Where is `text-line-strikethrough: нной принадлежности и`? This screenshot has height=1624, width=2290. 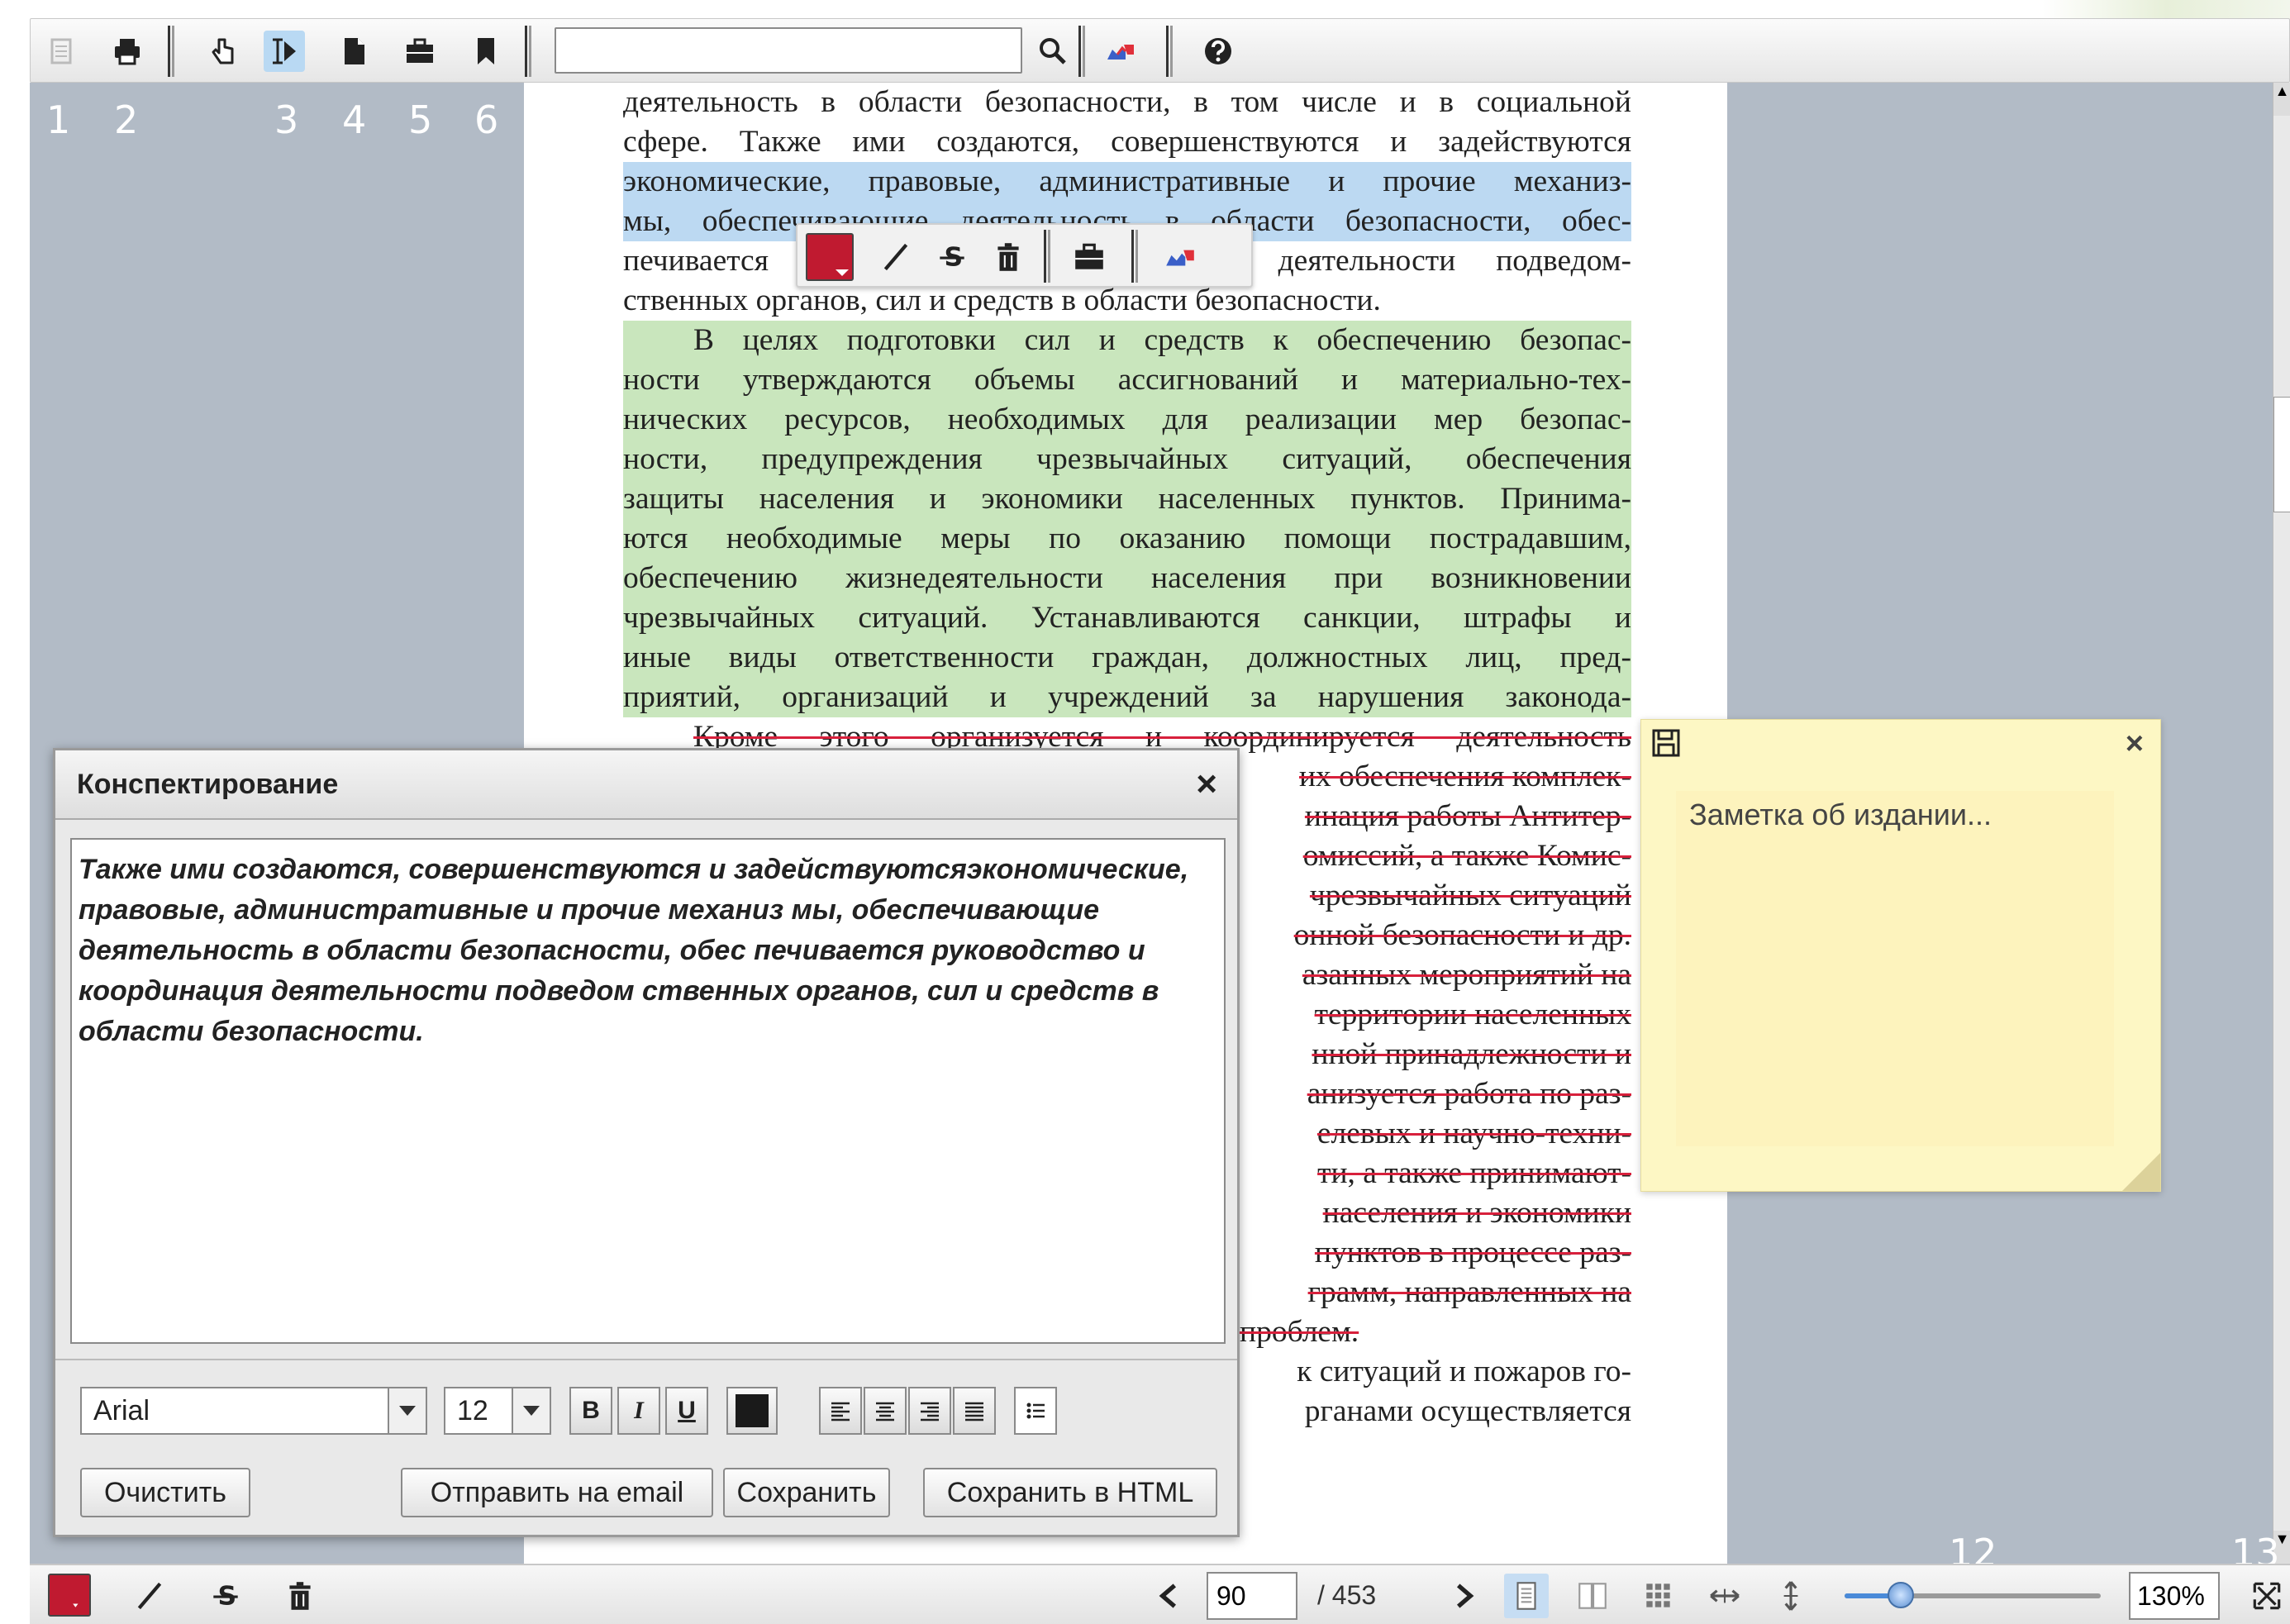 text-line-strikethrough: нной принадлежности и is located at coordinates (1472, 1054).